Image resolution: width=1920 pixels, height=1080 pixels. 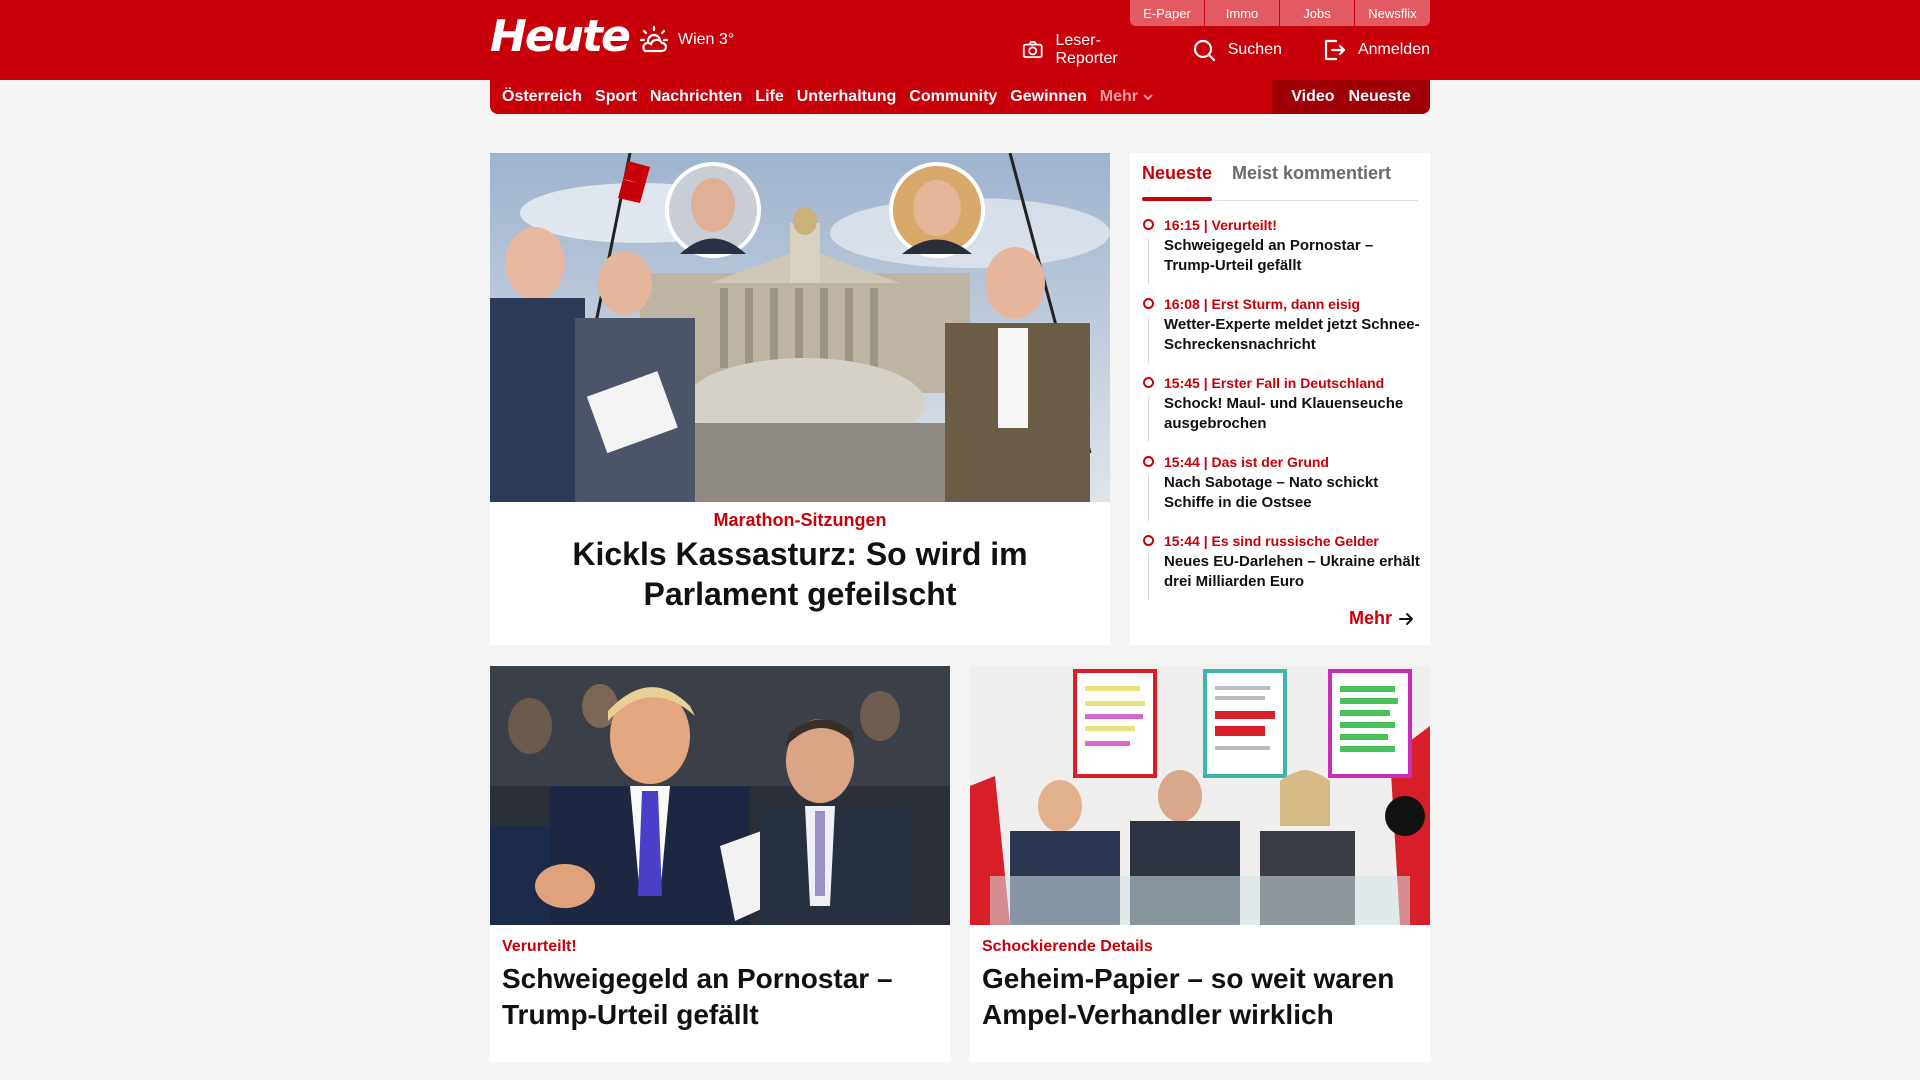 I want to click on sidebar-more-link: Mehr, so click(x=1381, y=618).